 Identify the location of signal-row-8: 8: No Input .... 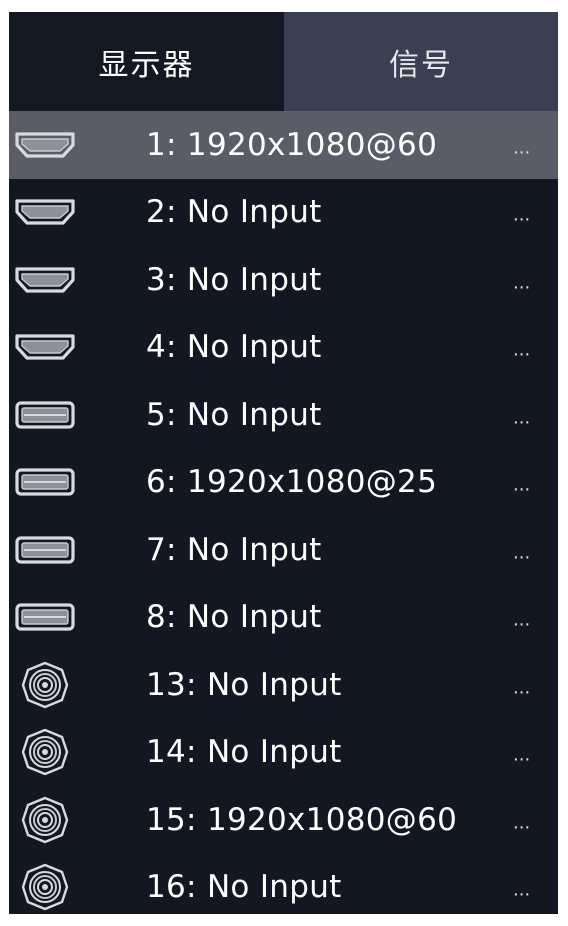
(283, 618).